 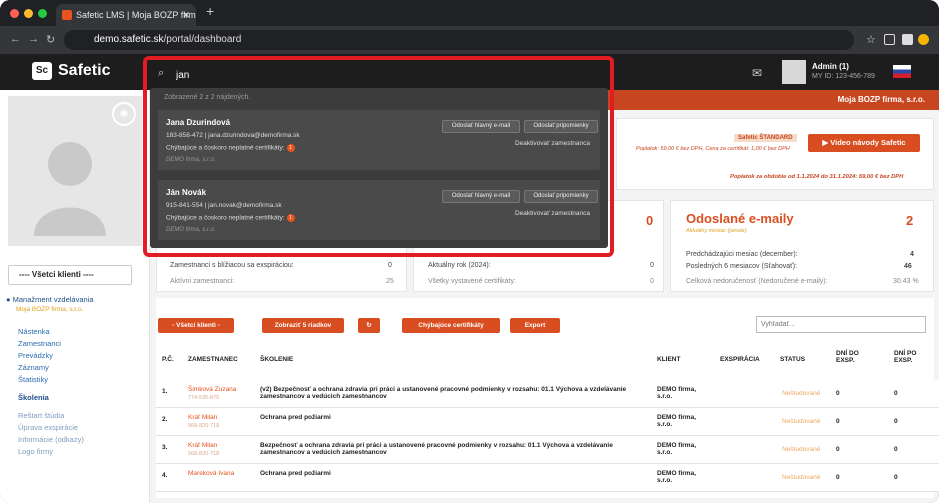 What do you see at coordinates (390, 281) in the screenshot?
I see `stat-value: 25` at bounding box center [390, 281].